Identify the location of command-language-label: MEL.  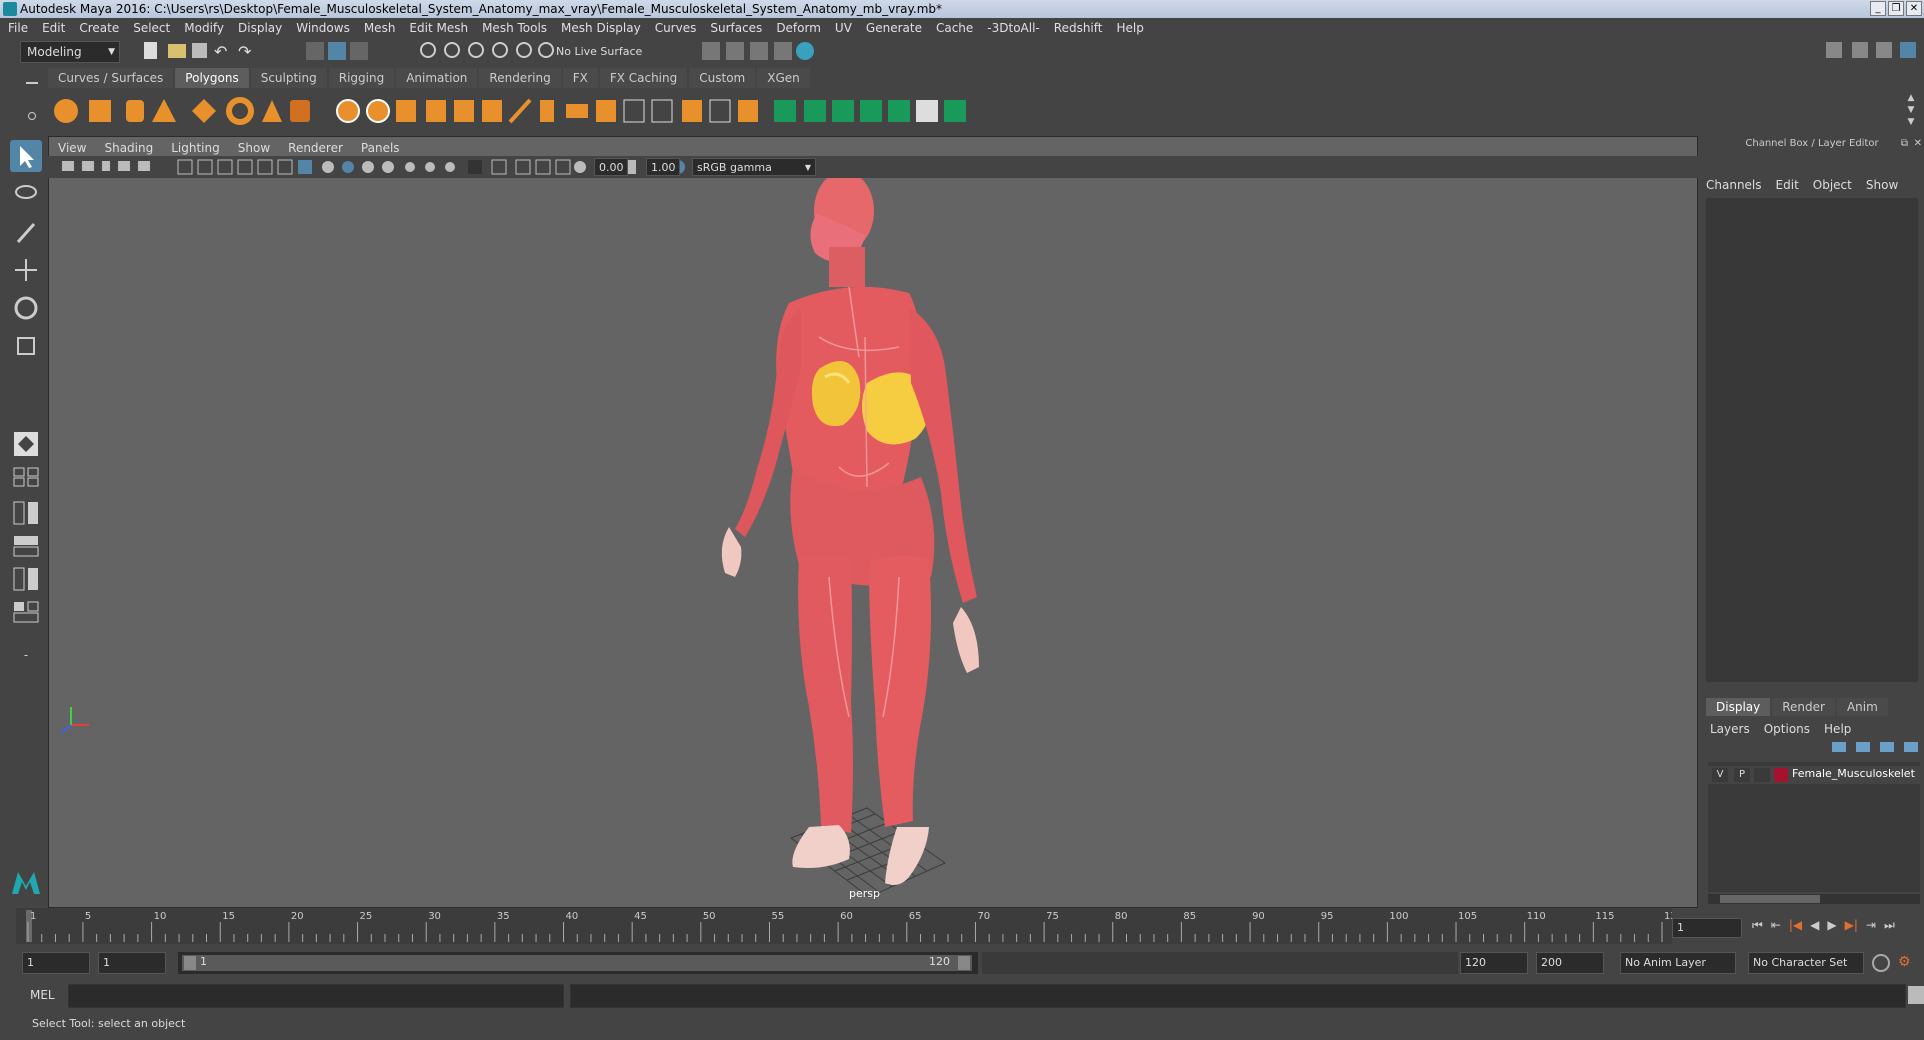
(42, 995).